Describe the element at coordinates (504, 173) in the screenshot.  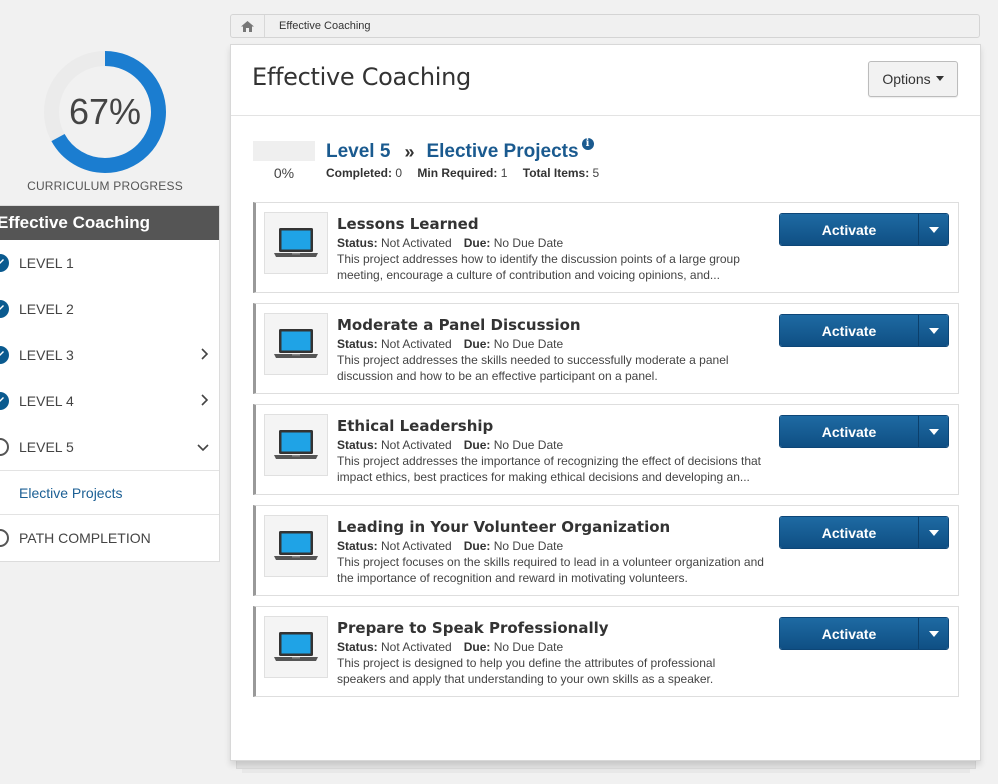
I see `min-required-value: 1` at that location.